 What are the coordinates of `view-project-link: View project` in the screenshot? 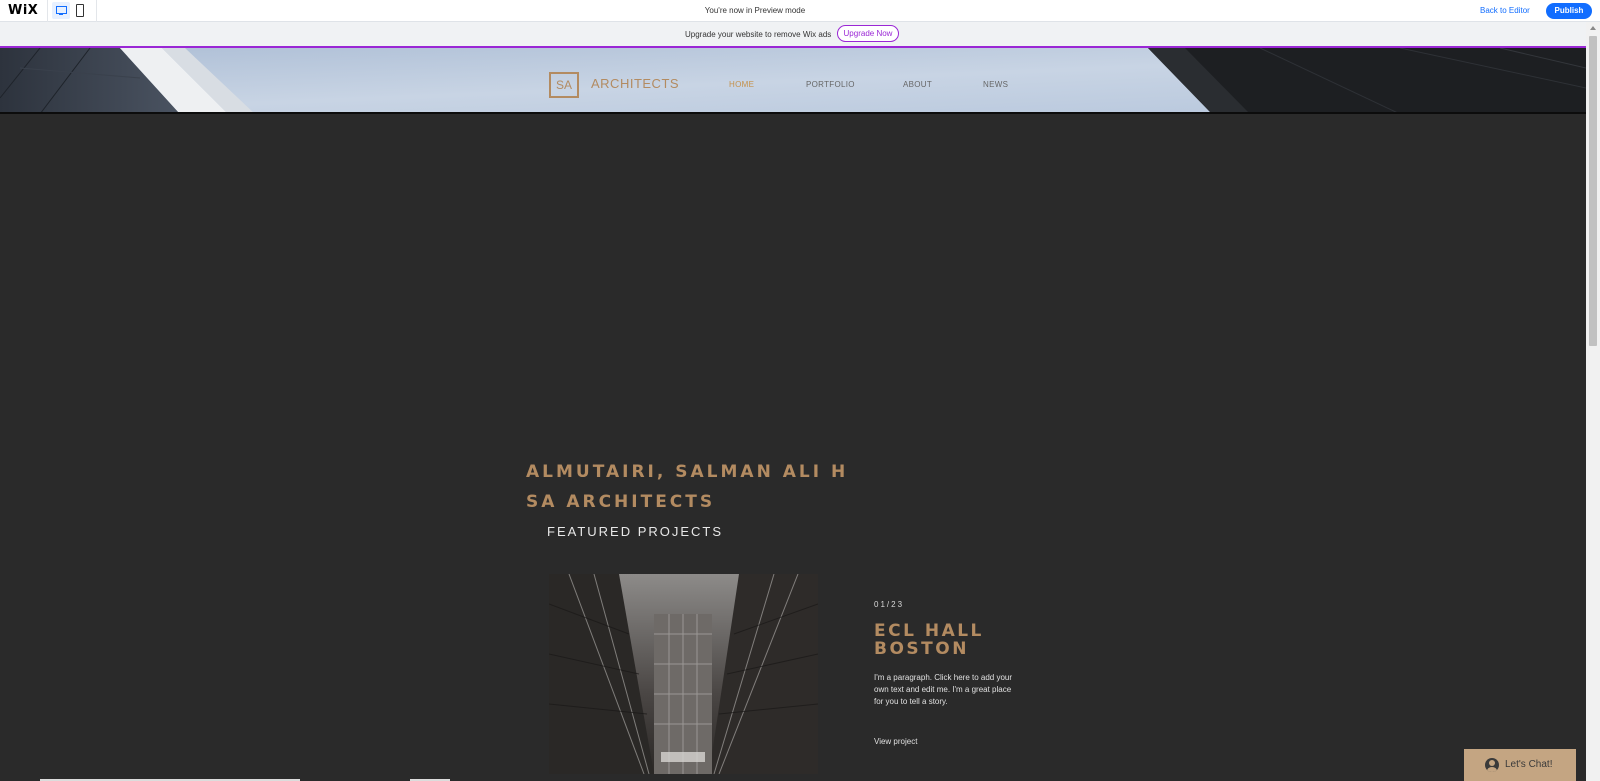 It's located at (895, 741).